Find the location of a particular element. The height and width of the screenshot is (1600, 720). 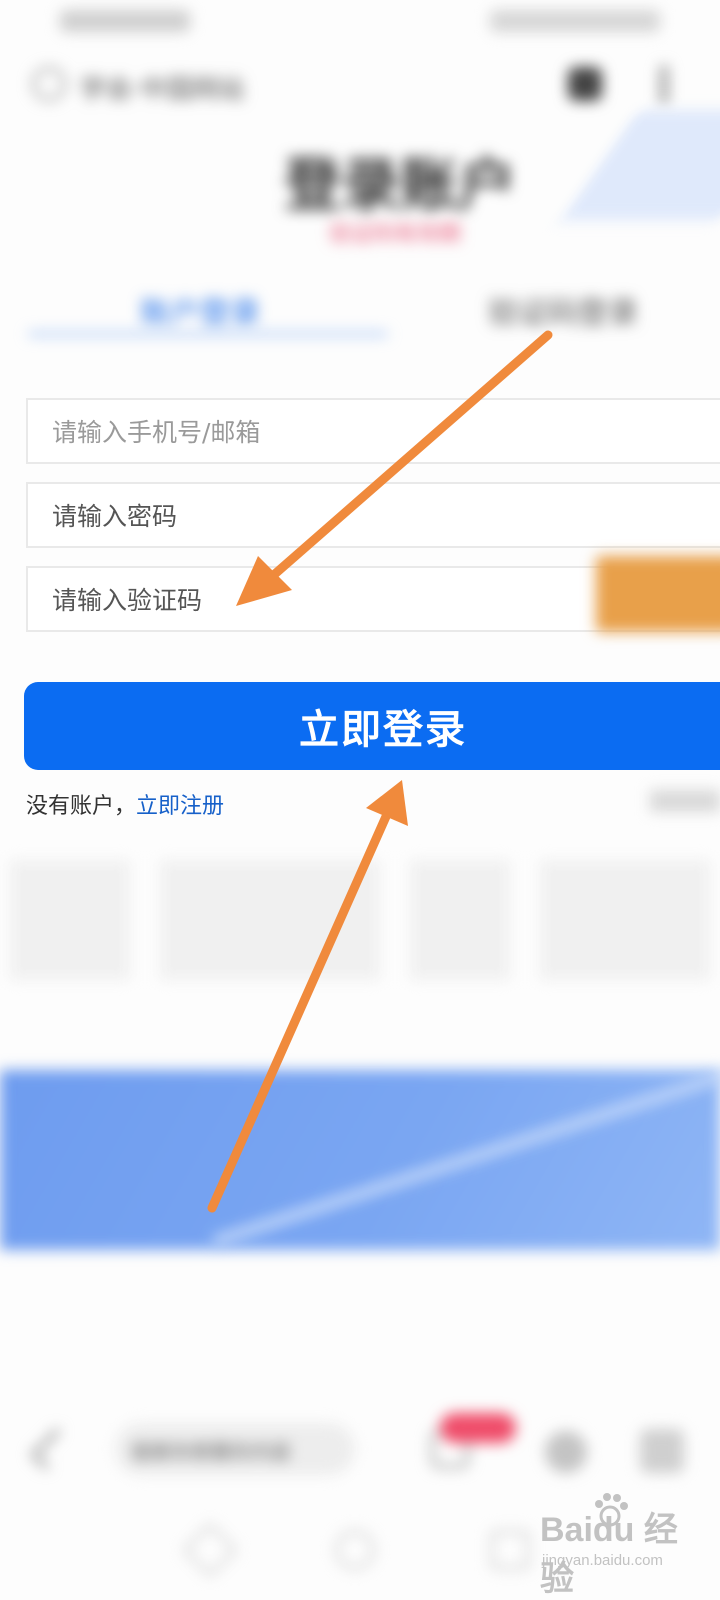

password-input is located at coordinates (332, 516).